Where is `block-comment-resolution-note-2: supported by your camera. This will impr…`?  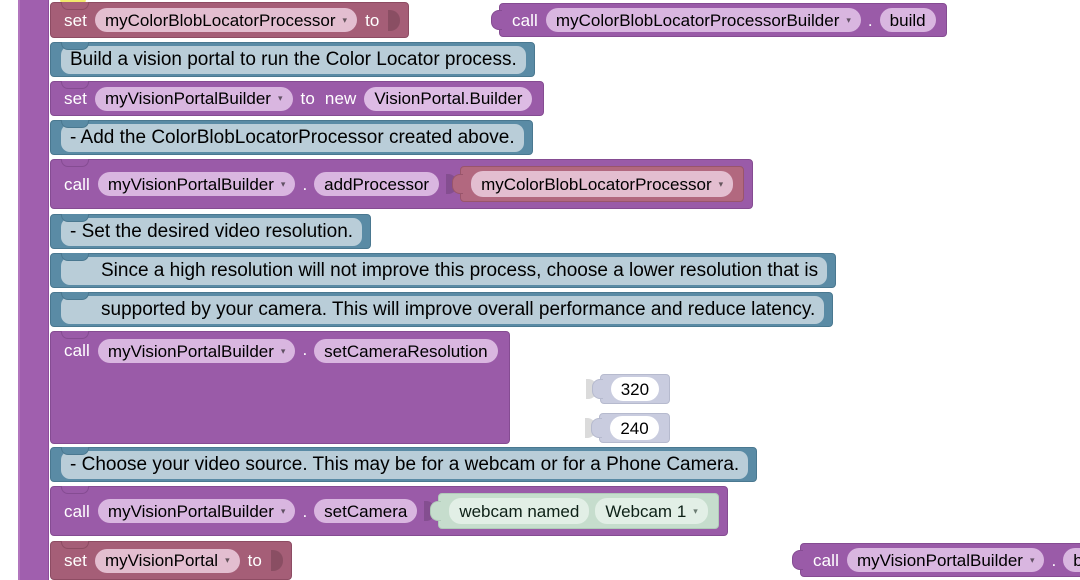
block-comment-resolution-note-2: supported by your camera. This will impr… is located at coordinates (442, 309).